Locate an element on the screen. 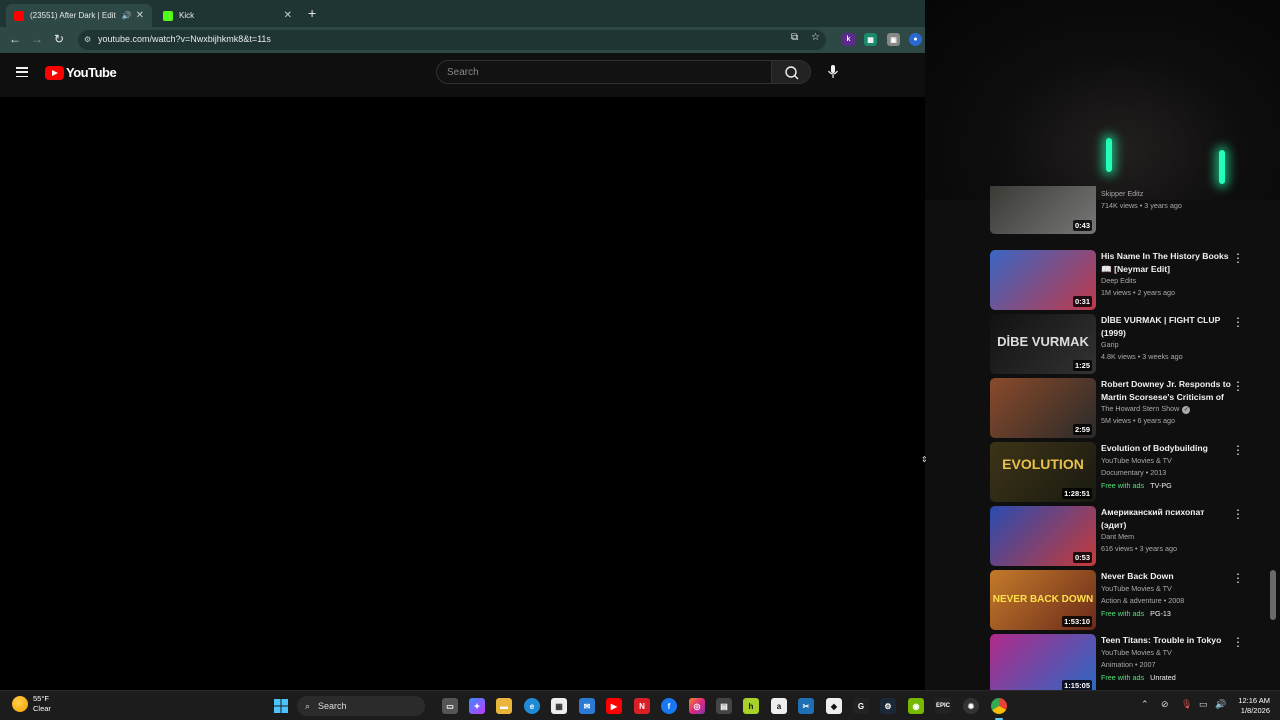 The height and width of the screenshot is (720, 1280). store-icon: ▦ is located at coordinates (559, 706).